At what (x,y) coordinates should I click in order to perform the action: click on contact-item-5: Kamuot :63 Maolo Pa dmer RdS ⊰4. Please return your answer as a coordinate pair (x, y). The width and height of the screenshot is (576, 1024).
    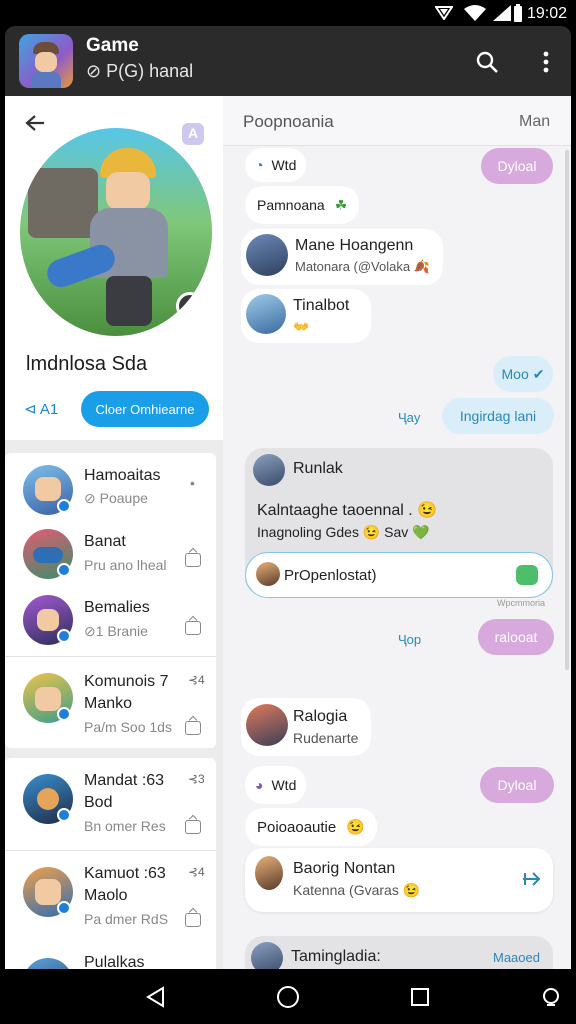
    Looking at the image, I should click on (110, 897).